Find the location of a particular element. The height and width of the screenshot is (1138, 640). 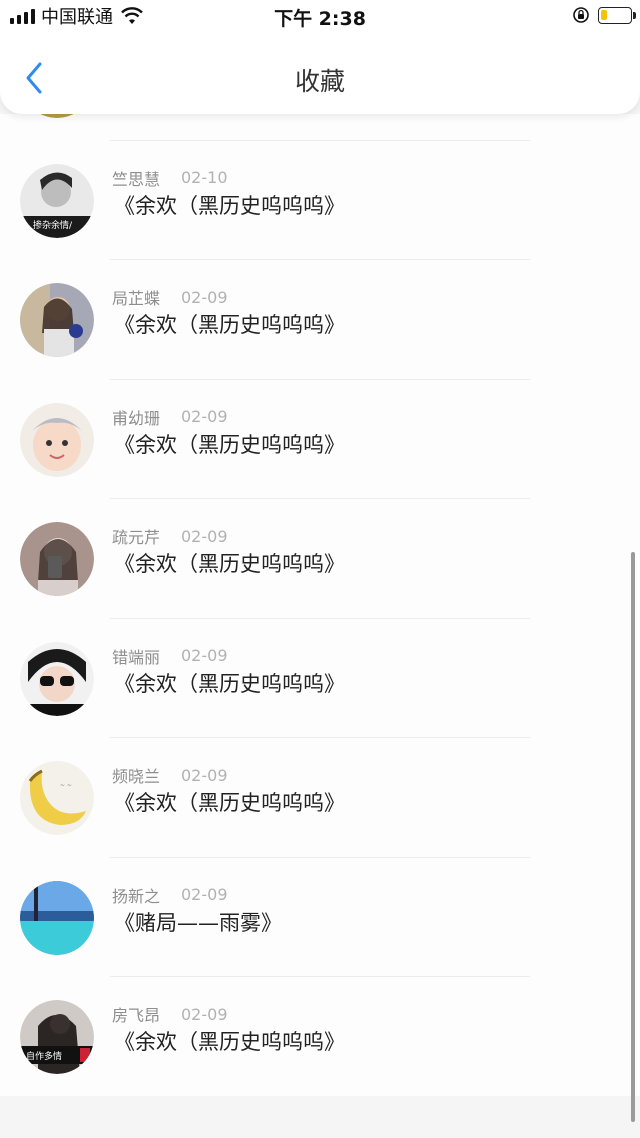

favorite-item: ~ ~ 频晓兰 02-09 《余欢（黑历史呜呜呜》 is located at coordinates (320, 797).